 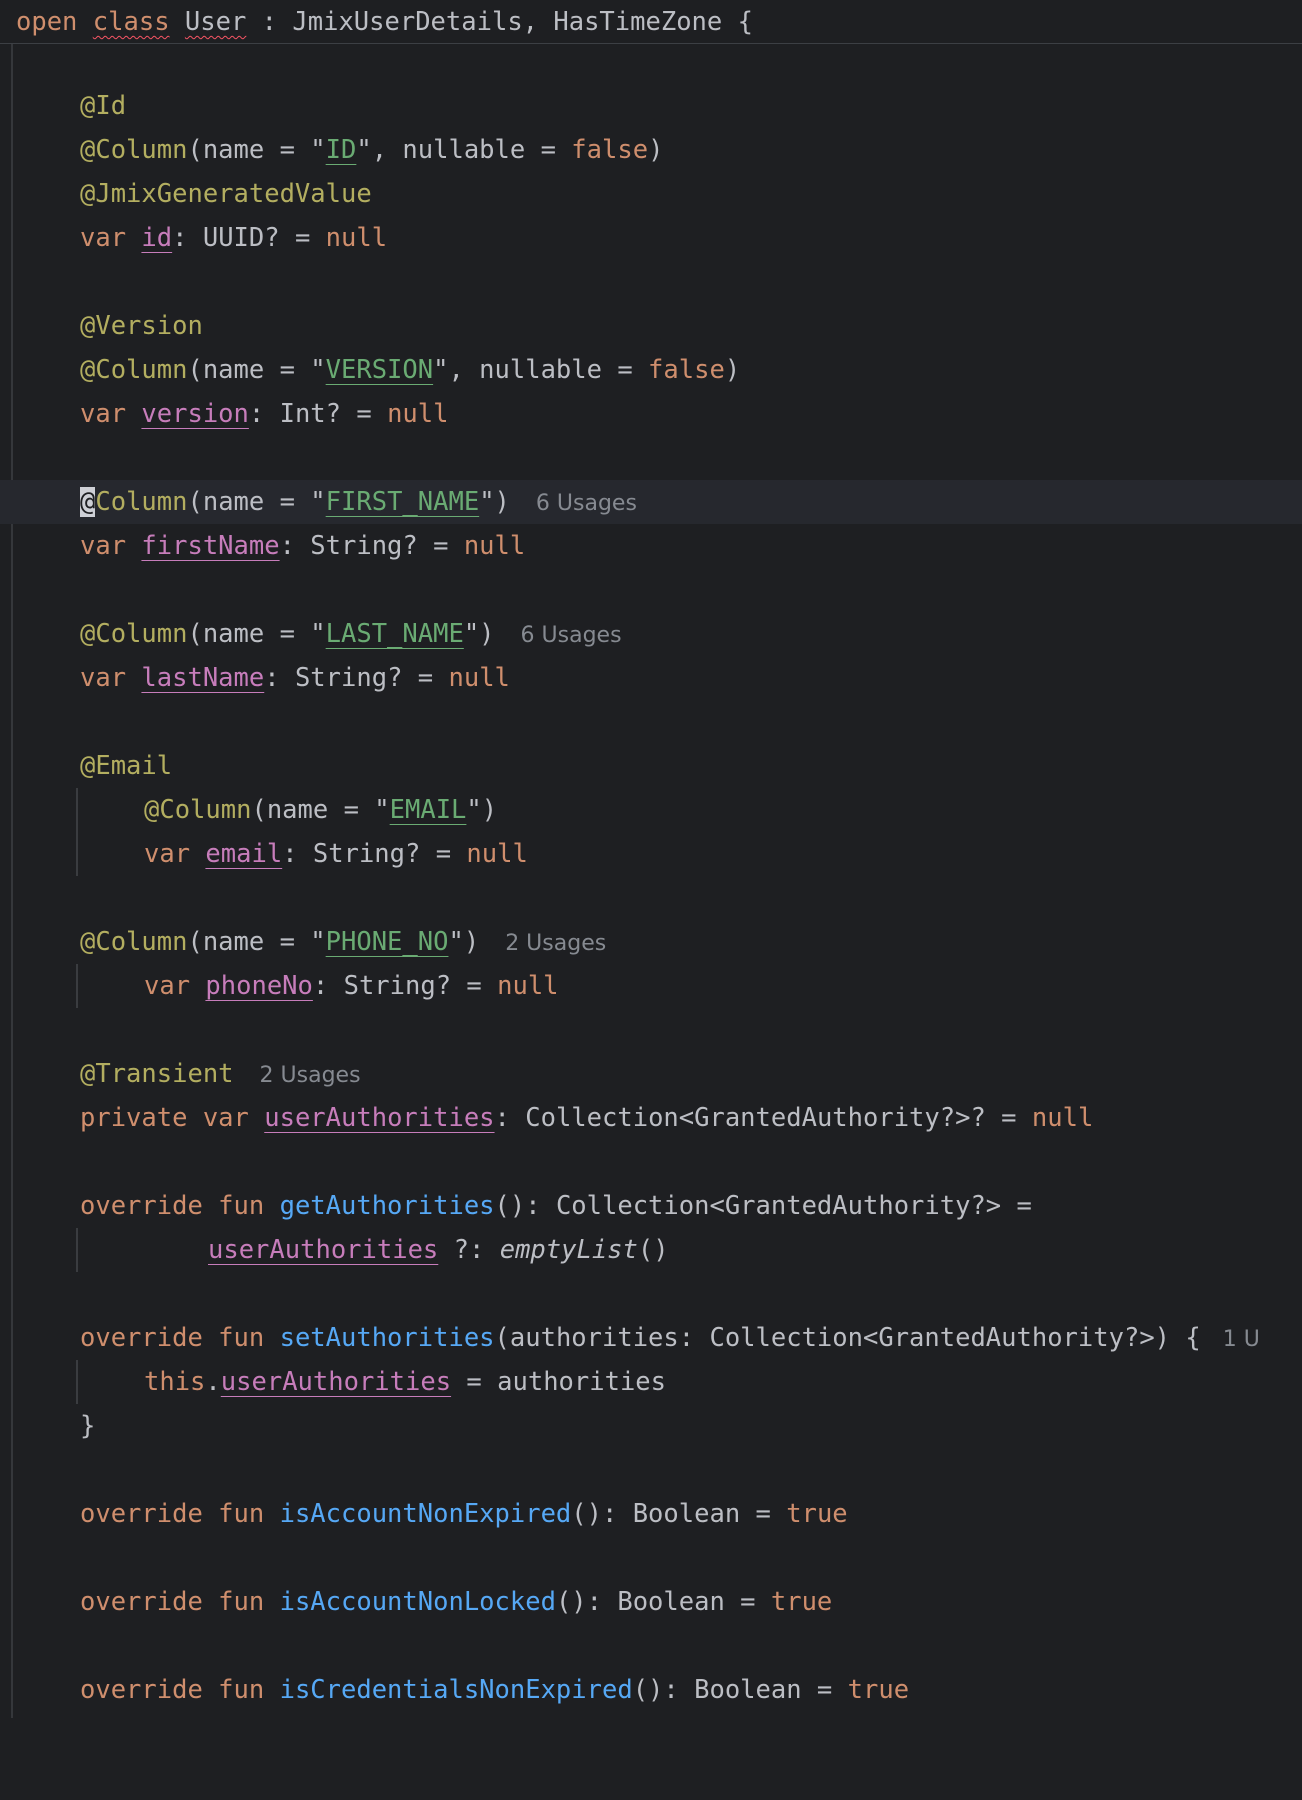 What do you see at coordinates (651, 986) in the screenshot?
I see `code-line: var phoneNo: String? = null` at bounding box center [651, 986].